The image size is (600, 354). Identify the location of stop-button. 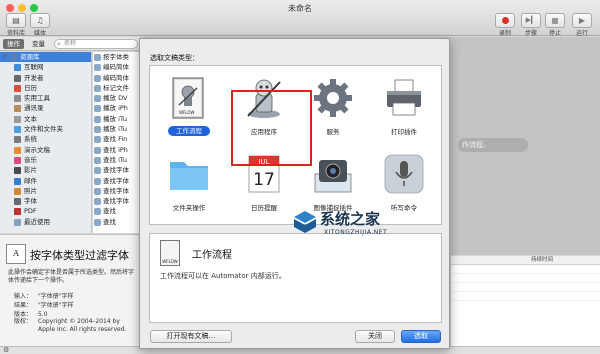
(555, 20).